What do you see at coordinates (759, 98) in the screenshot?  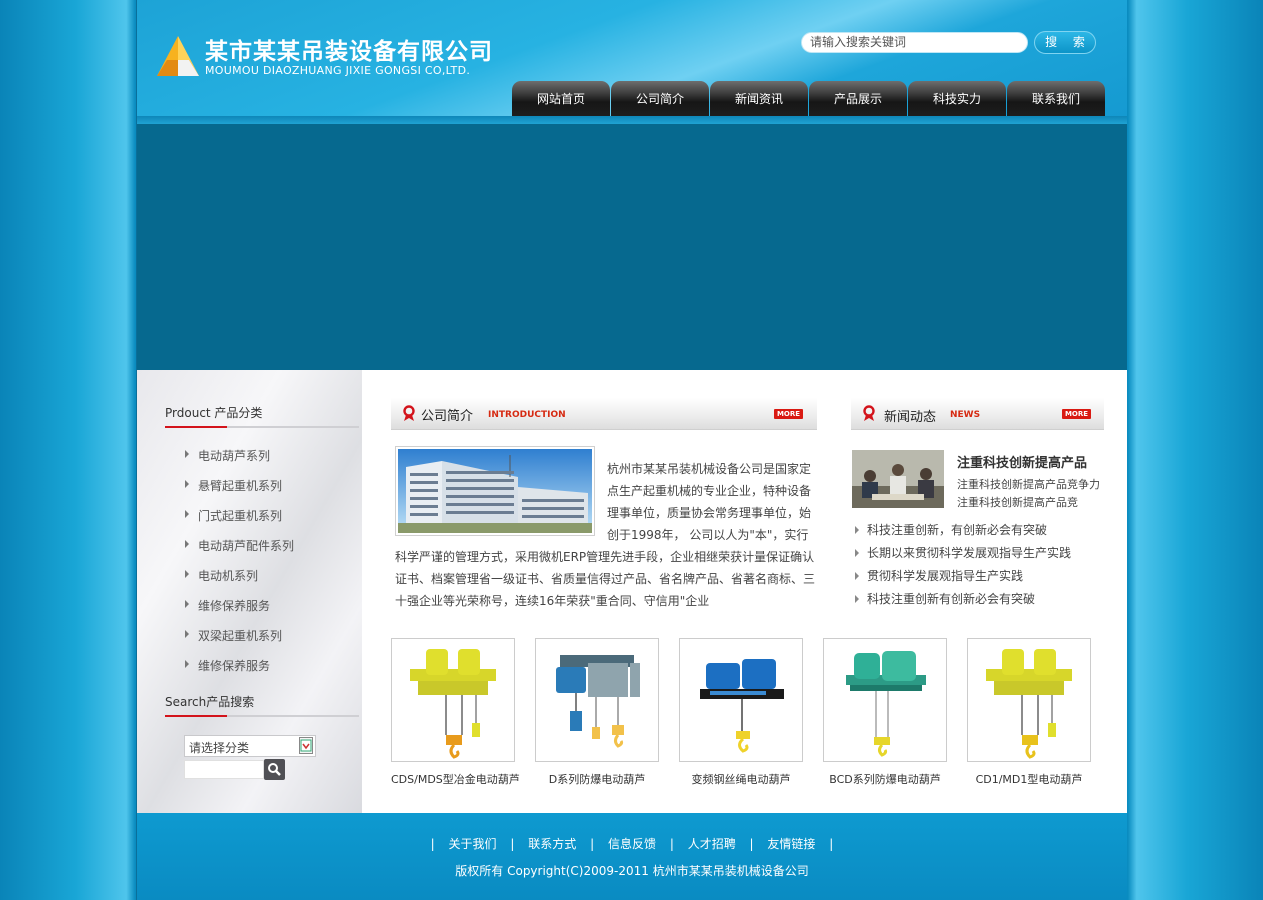 I see `nav-item-news: 新闻资讯` at bounding box center [759, 98].